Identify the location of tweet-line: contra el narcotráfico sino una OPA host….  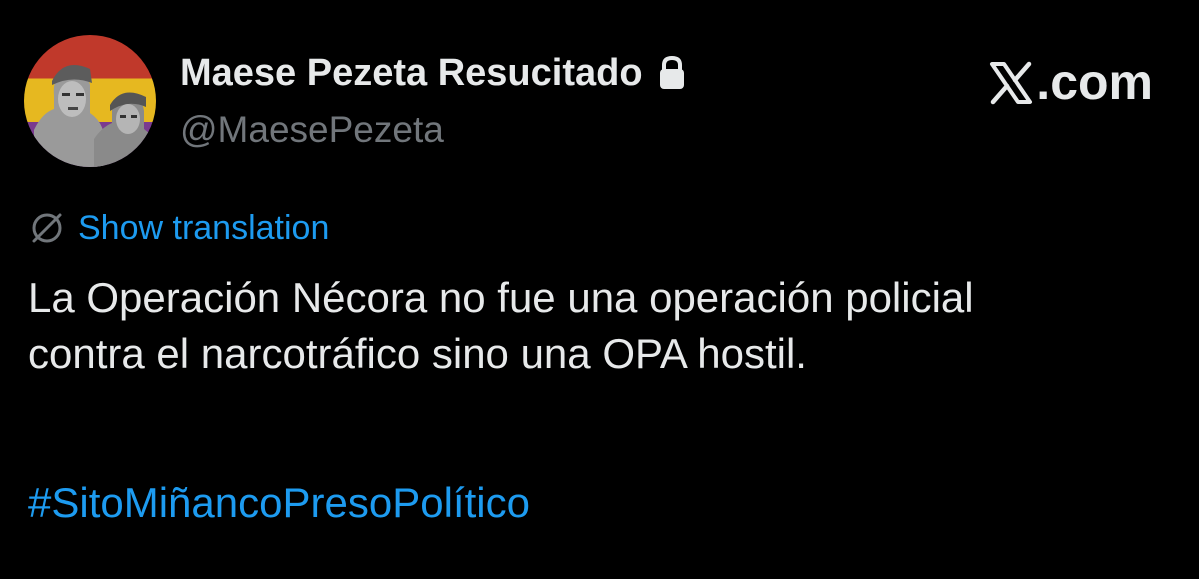
(417, 353).